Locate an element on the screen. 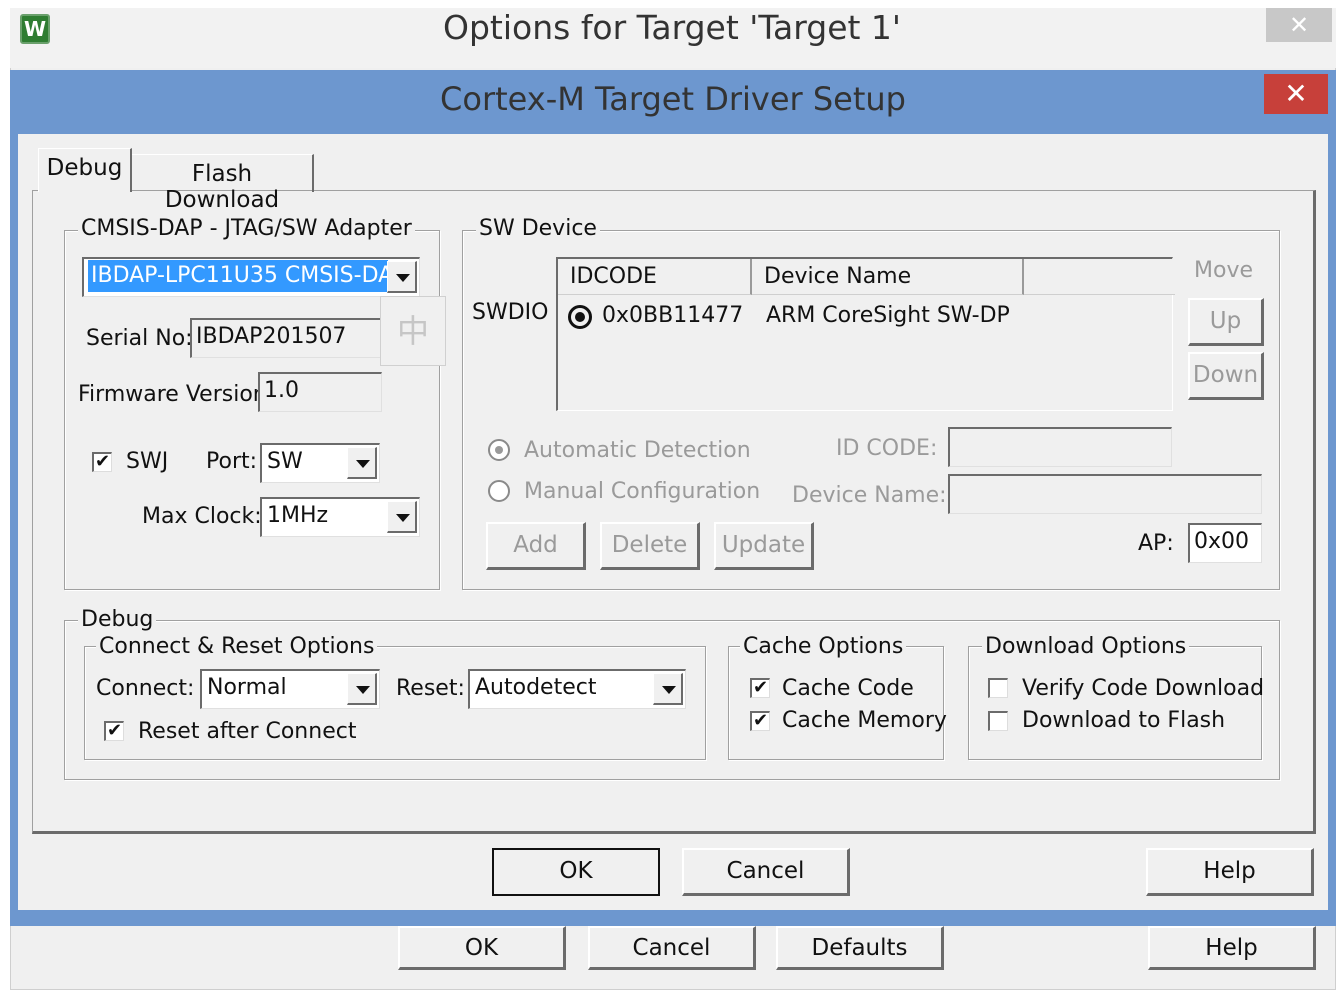 This screenshot has width=1344, height=996. adapter-group-title: CMSIS-DAP - JTAG/SW Adapter is located at coordinates (246, 228).